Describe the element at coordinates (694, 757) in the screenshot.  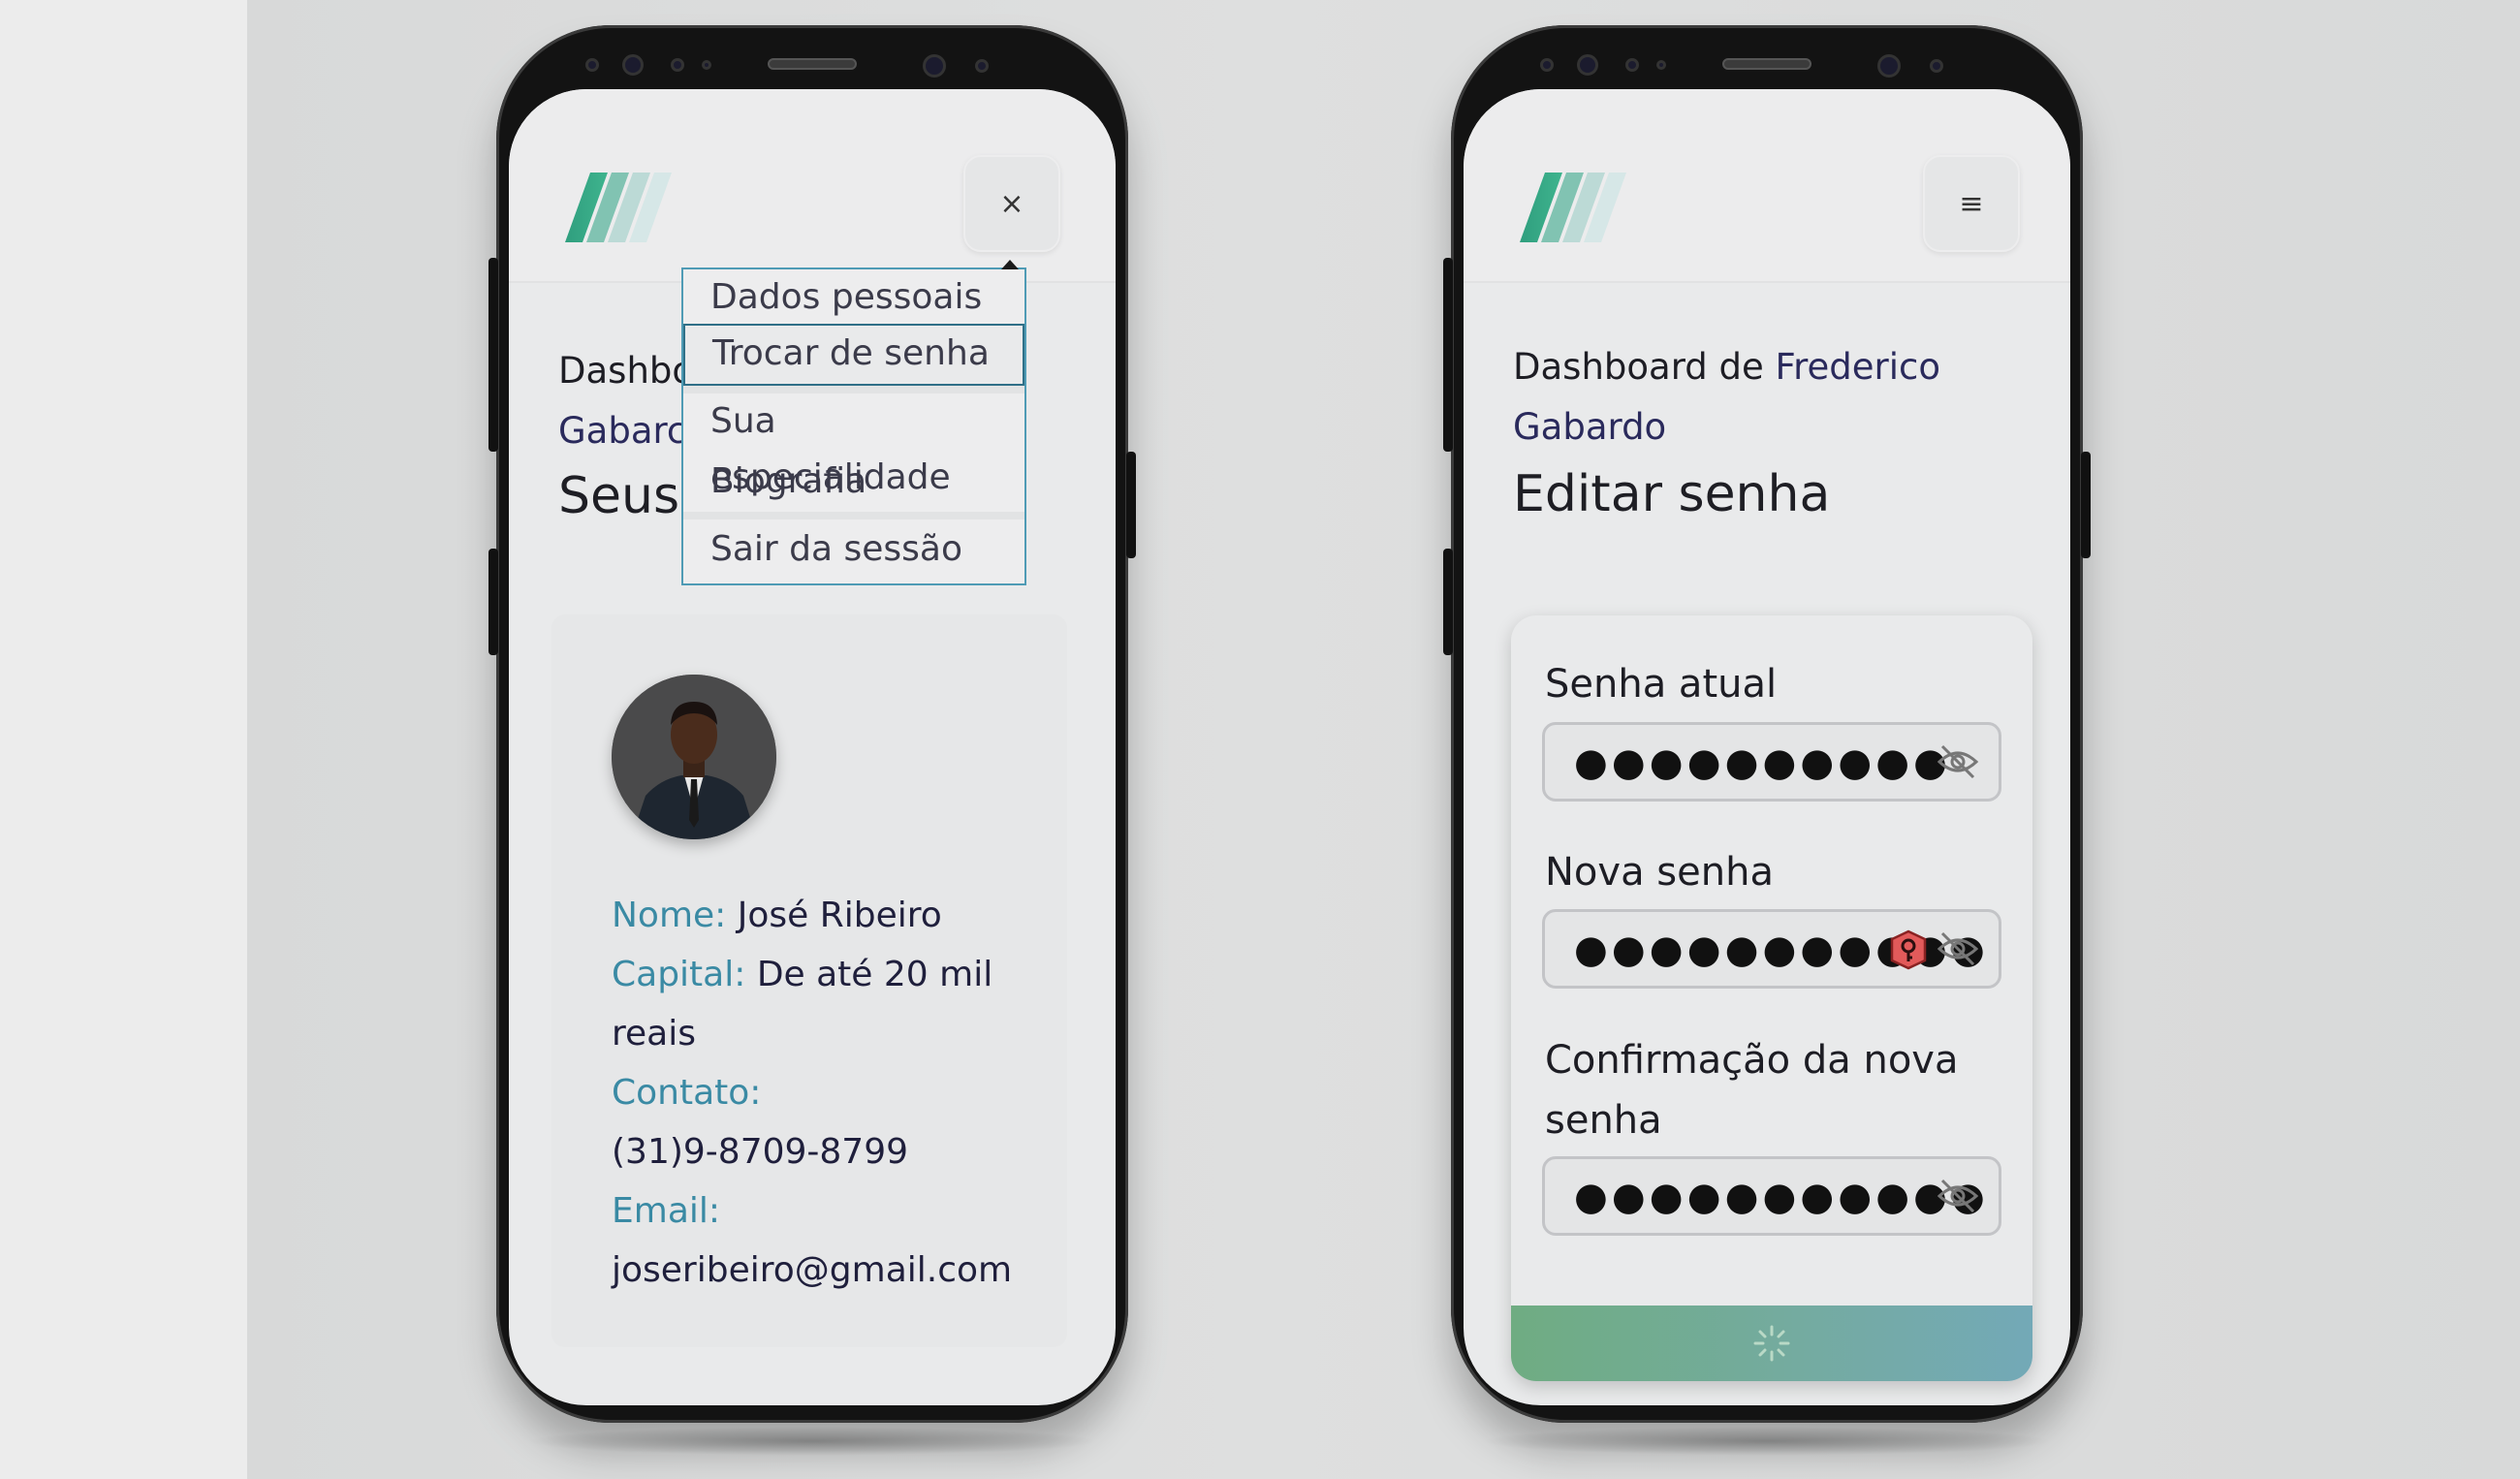
I see `avatar` at that location.